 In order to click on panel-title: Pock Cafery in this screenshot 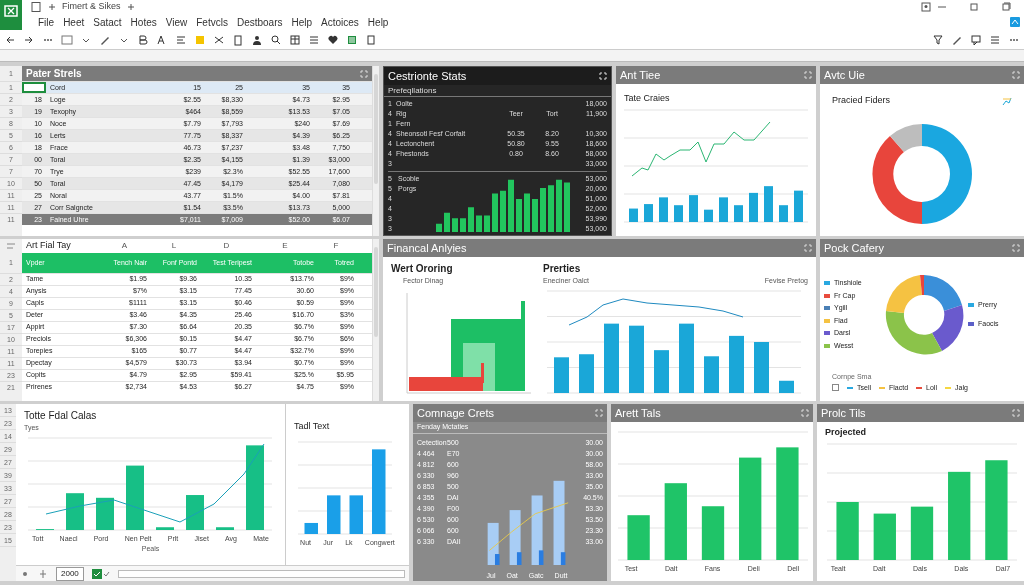, I will do `click(854, 248)`.